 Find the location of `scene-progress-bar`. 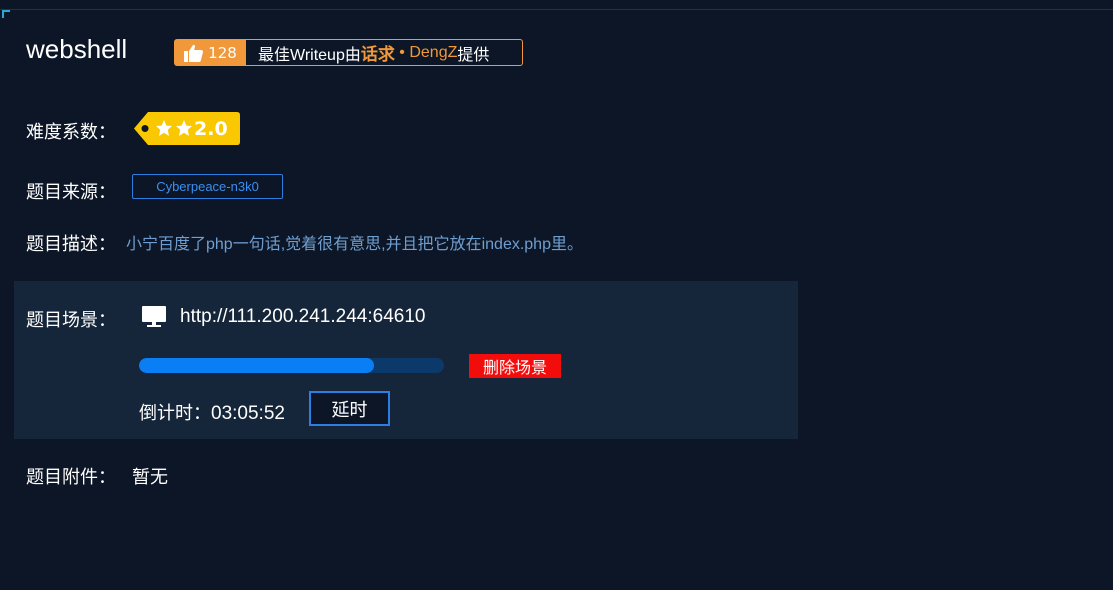

scene-progress-bar is located at coordinates (291, 365).